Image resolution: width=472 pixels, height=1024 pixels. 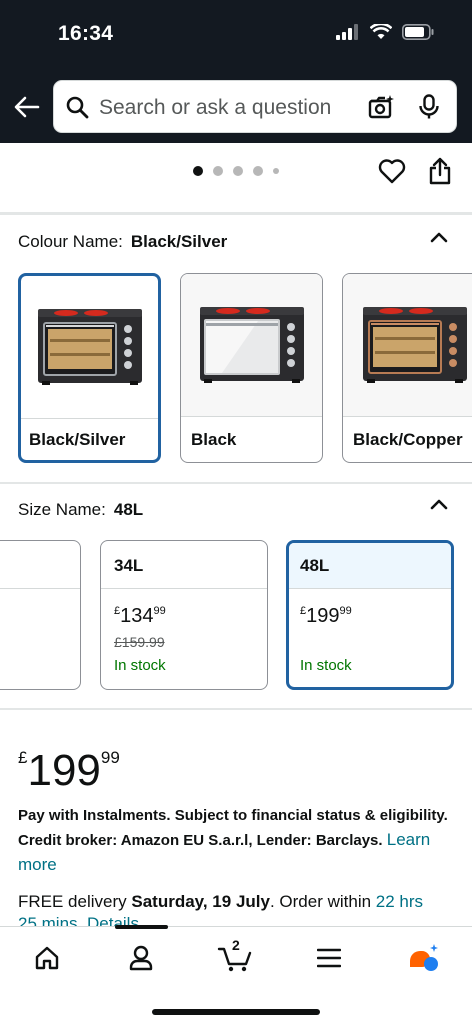 I want to click on nav-rufus, so click(x=423, y=958).